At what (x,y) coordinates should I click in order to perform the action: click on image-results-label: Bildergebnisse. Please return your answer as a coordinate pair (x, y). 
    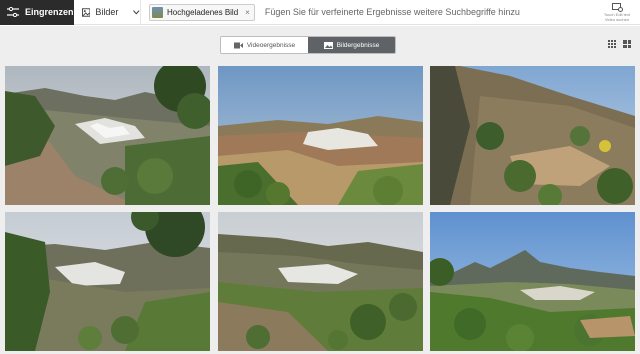
    Looking at the image, I should click on (358, 45).